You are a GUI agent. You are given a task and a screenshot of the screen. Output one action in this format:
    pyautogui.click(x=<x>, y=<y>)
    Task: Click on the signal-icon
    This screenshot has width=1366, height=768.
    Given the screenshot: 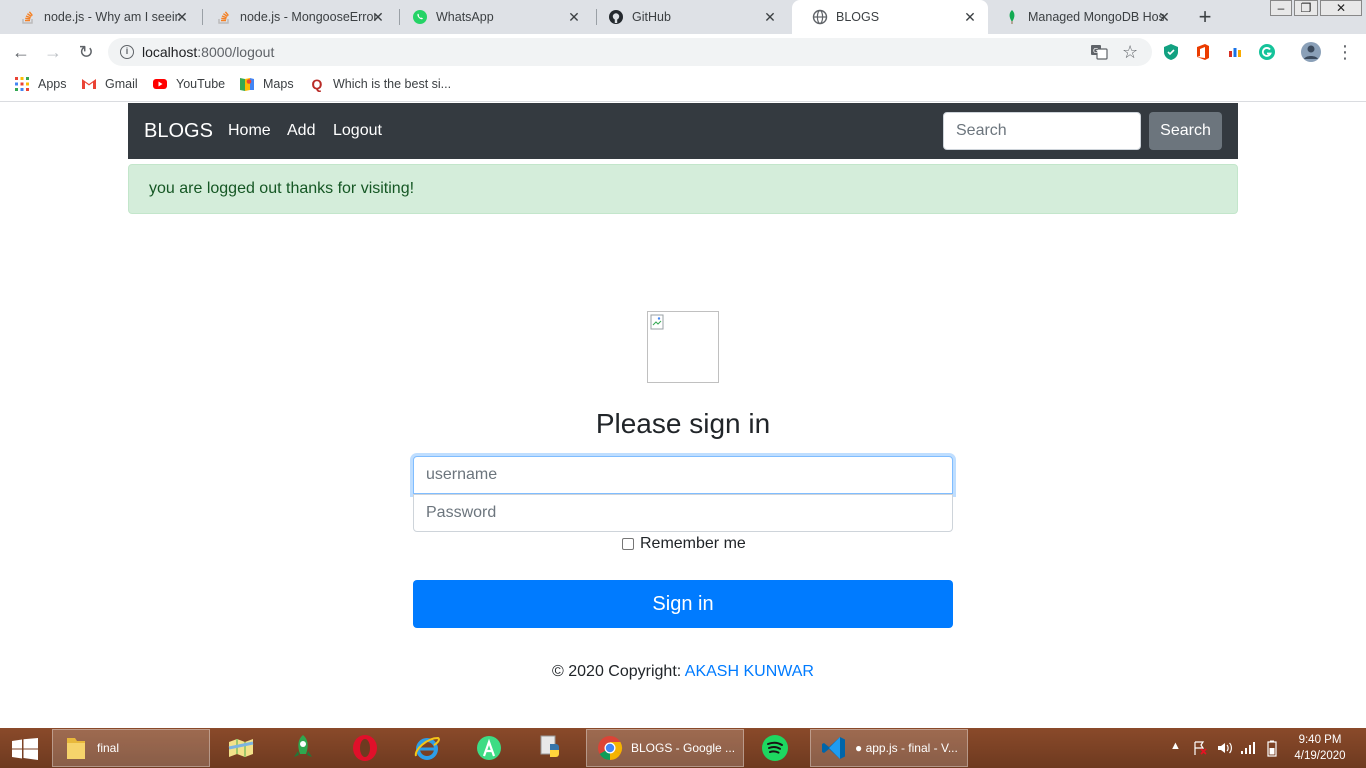 What is the action you would take?
    pyautogui.click(x=1248, y=749)
    